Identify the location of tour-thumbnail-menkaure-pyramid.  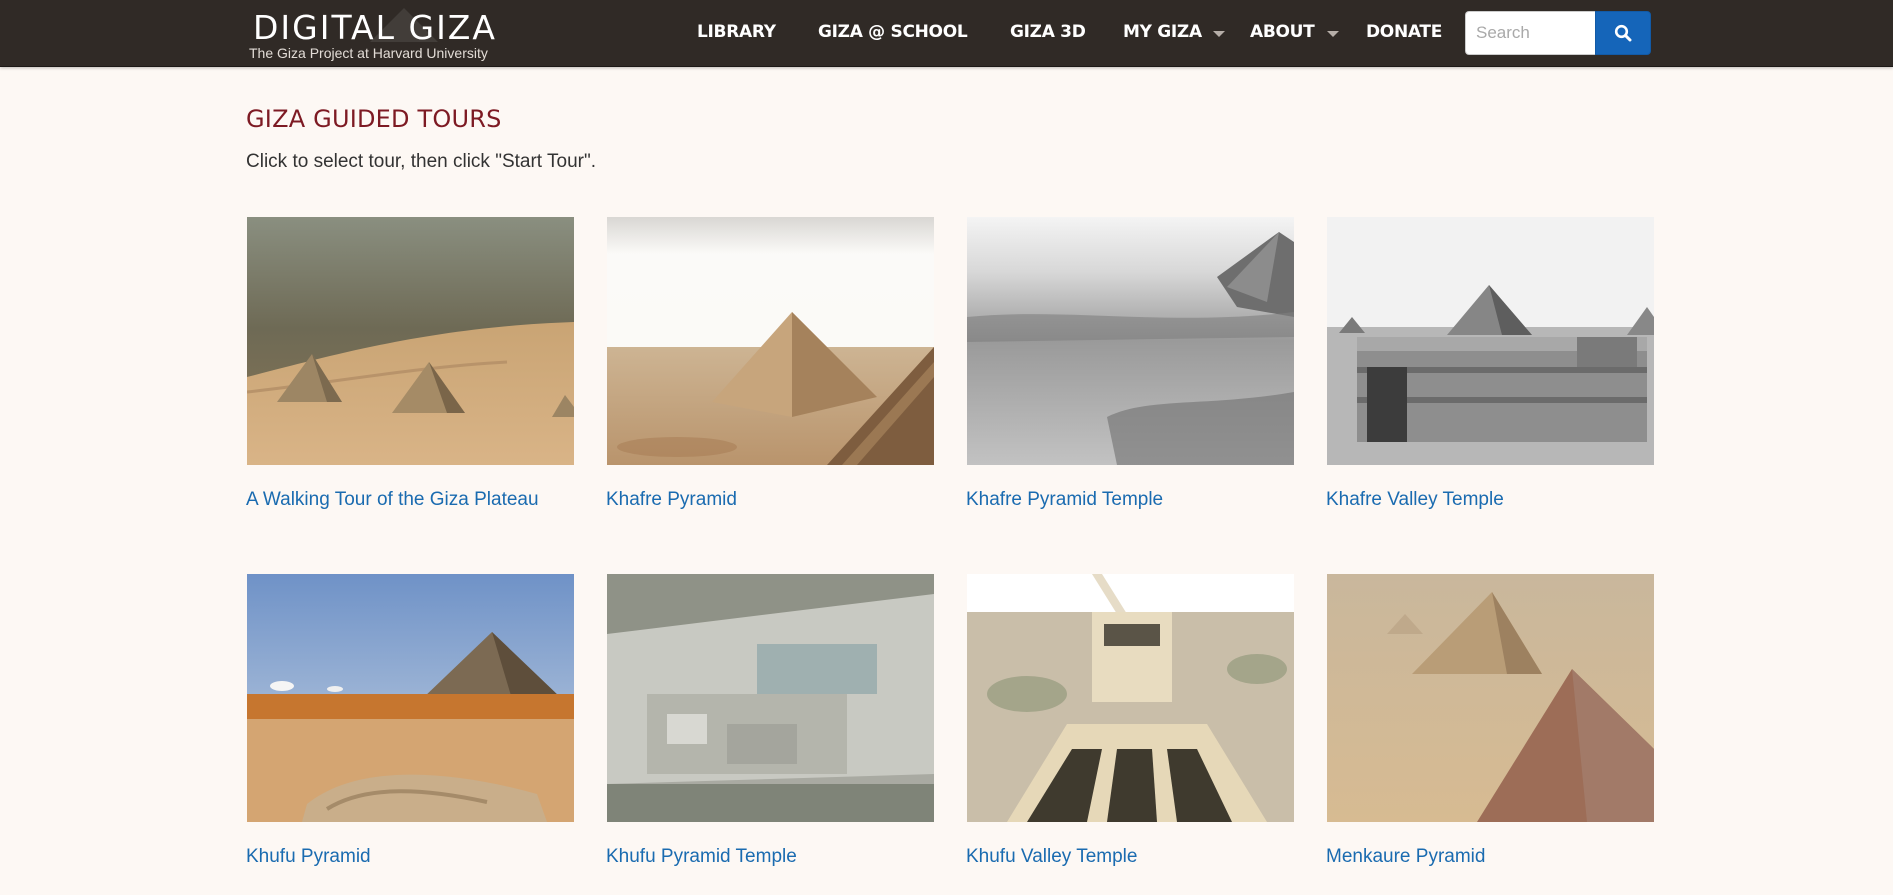
(1490, 698).